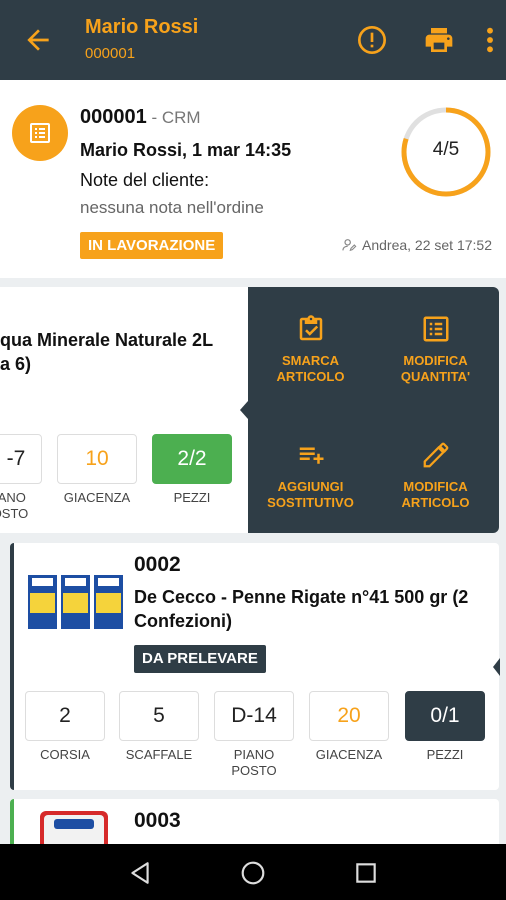 The height and width of the screenshot is (900, 506). I want to click on page-subtitle: 000001, so click(110, 53).